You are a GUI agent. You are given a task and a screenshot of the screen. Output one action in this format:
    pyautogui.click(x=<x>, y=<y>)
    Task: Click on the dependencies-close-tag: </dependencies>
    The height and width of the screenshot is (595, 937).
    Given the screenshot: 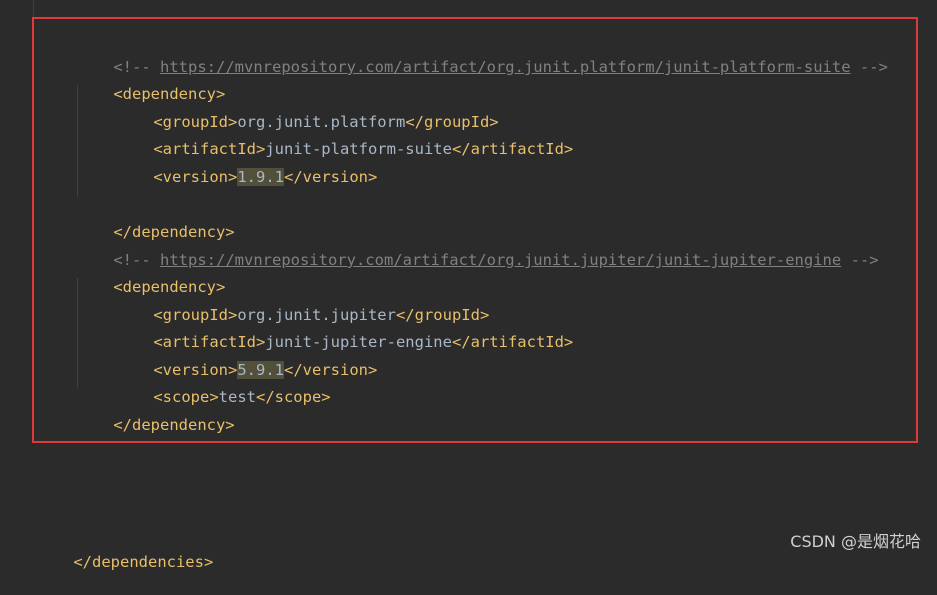 What is the action you would take?
    pyautogui.click(x=143, y=562)
    